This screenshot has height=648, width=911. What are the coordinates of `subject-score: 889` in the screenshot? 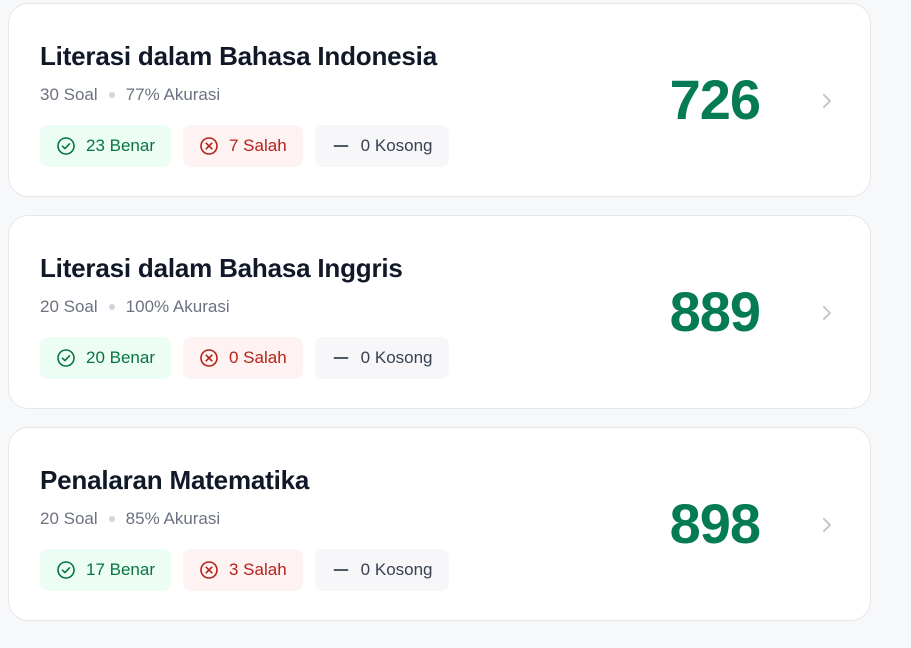 It's located at (715, 311).